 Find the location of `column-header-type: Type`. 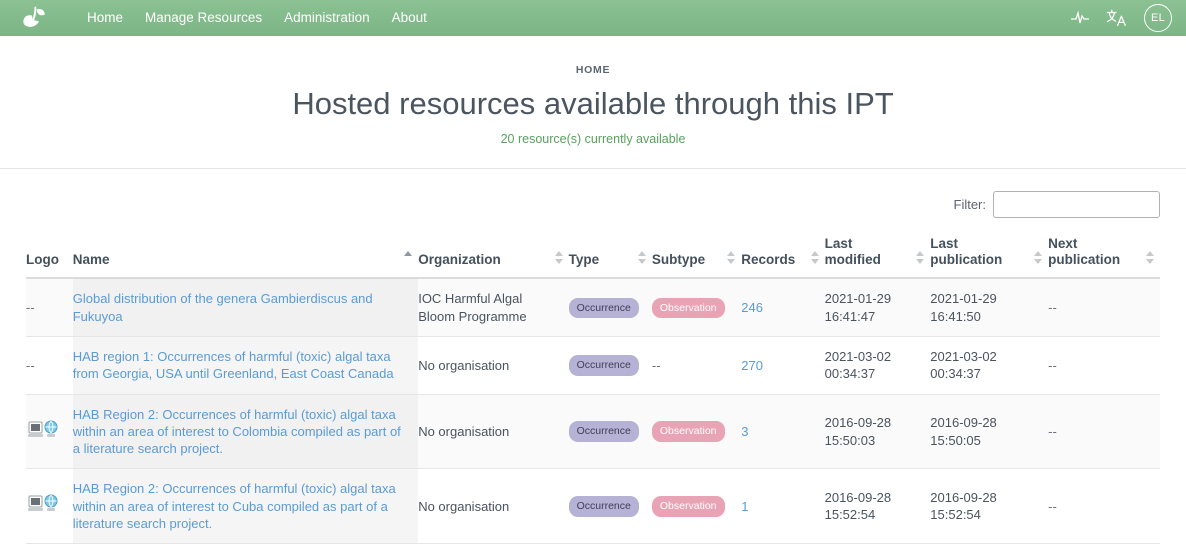

column-header-type: Type is located at coordinates (610, 252).